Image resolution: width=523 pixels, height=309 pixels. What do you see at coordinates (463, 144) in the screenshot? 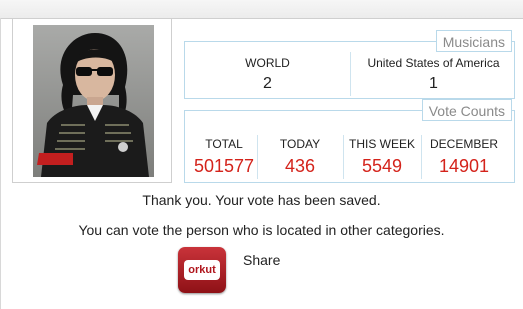
I see `december-label: DECEMBER` at bounding box center [463, 144].